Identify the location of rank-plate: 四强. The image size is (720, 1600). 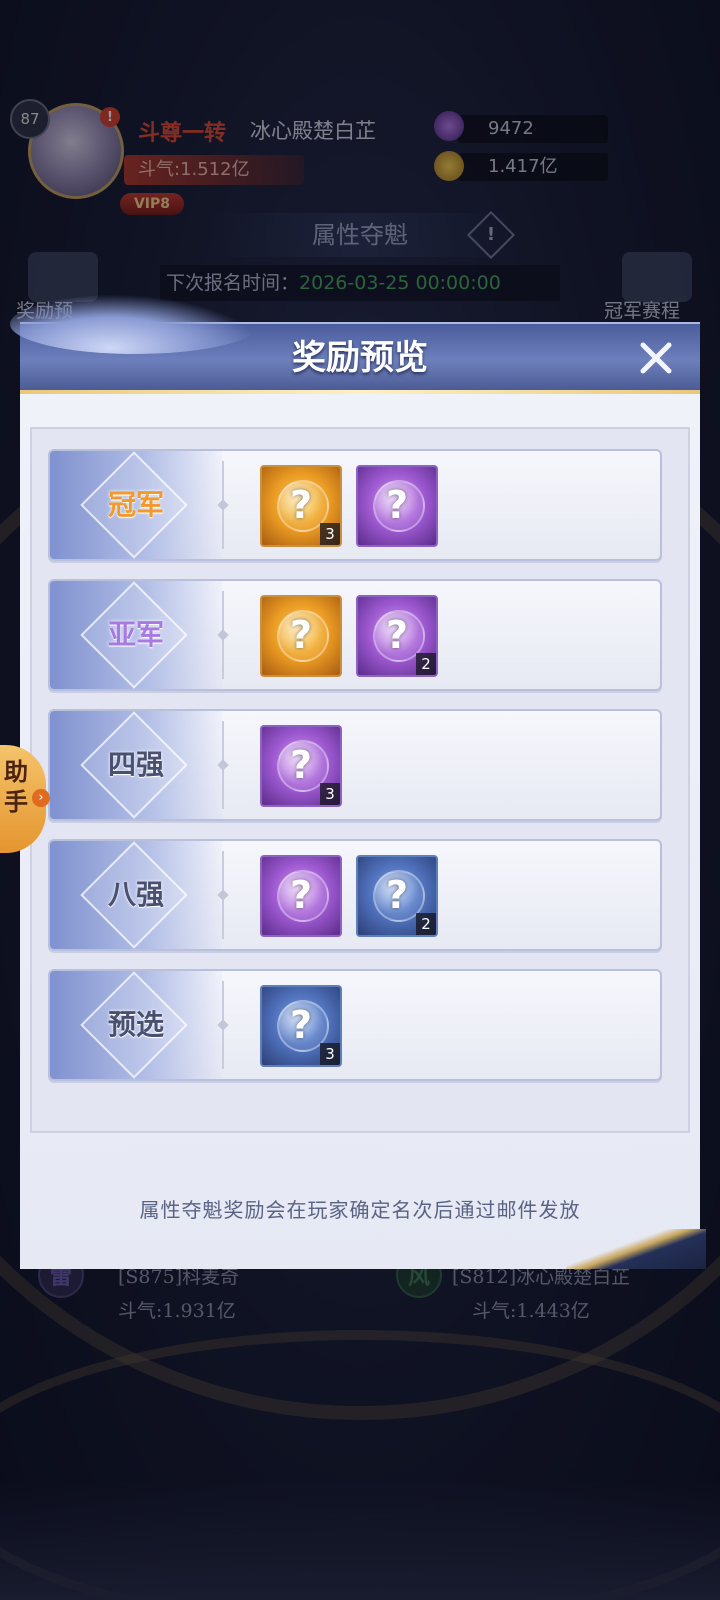
(136, 765).